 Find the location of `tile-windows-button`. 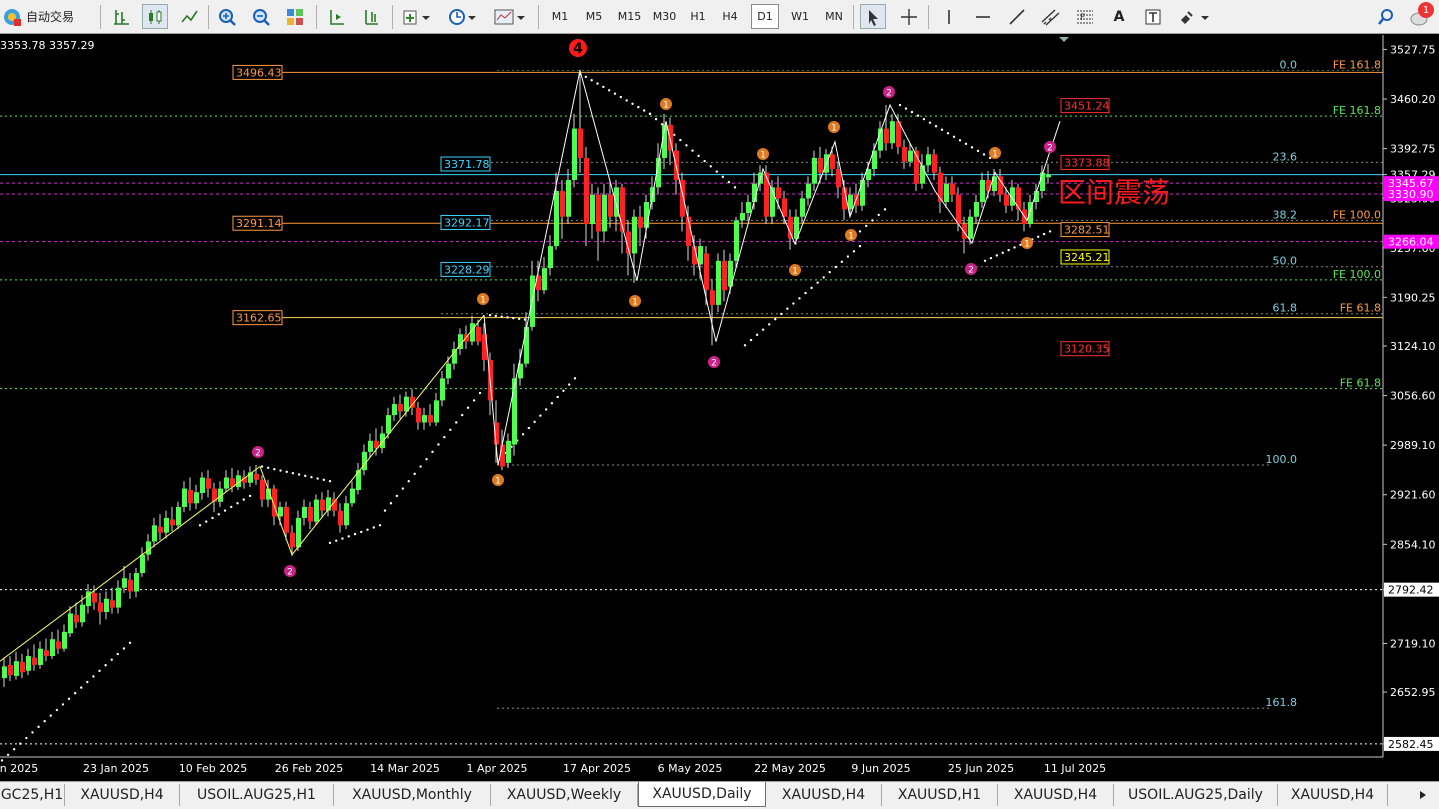

tile-windows-button is located at coordinates (295, 16).